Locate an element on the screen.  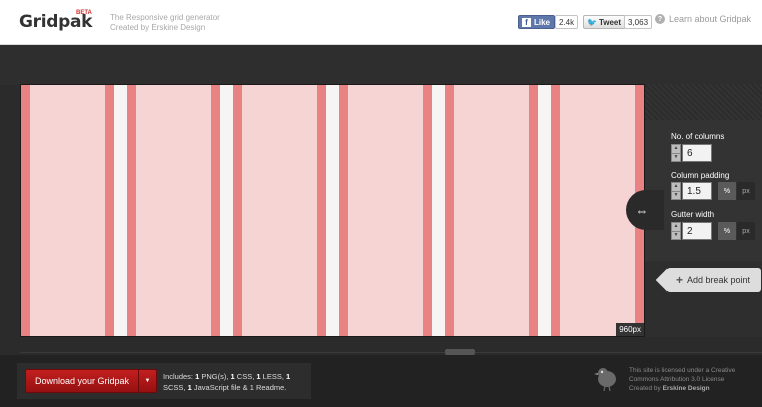
license-created-by: Created by is located at coordinates (646, 388).